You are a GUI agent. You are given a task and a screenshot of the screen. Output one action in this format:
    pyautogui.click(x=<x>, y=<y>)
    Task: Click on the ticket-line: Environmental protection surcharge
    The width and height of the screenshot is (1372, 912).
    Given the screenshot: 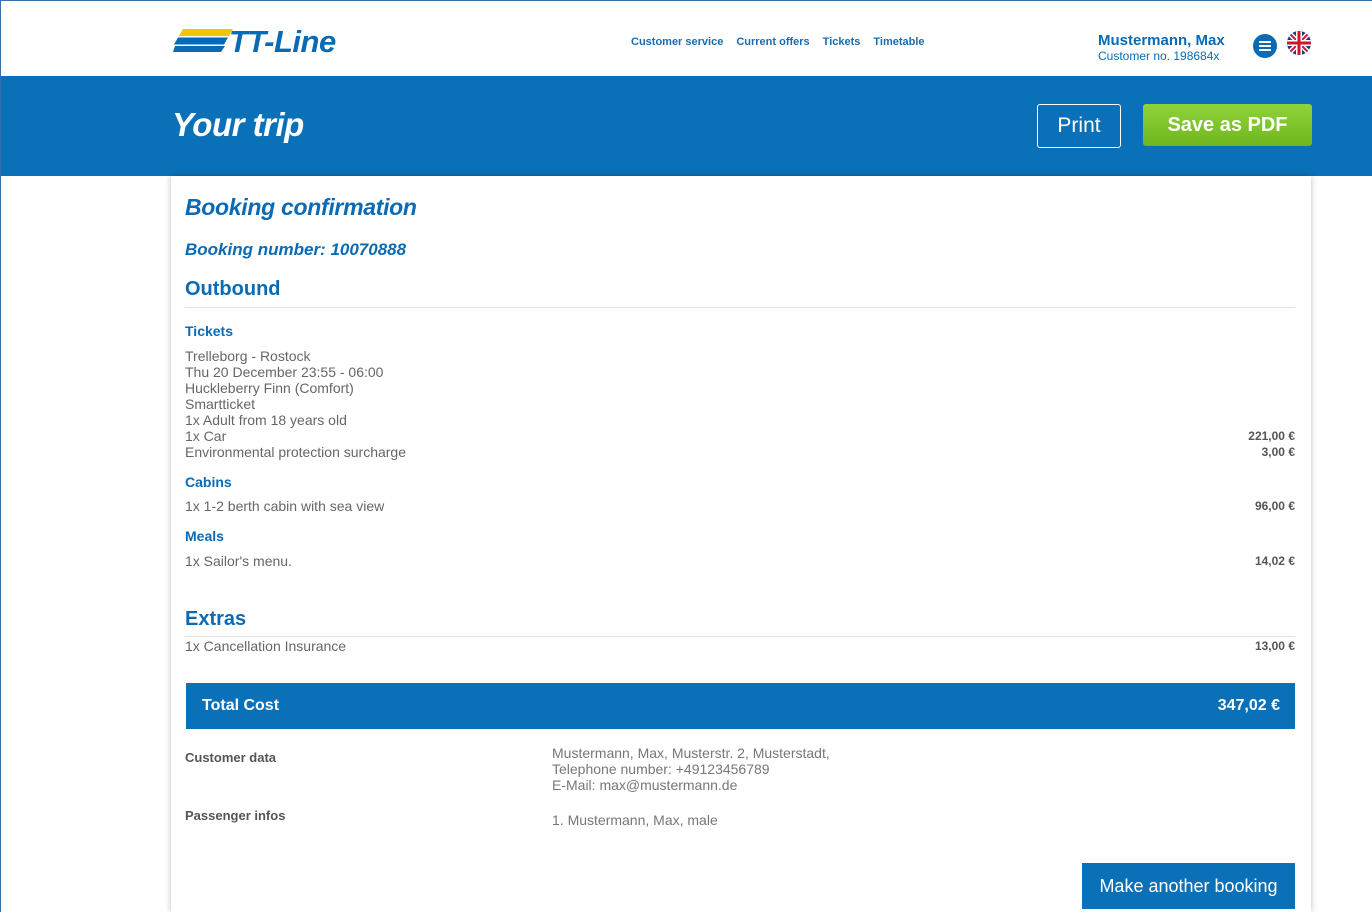 What is the action you would take?
    pyautogui.click(x=296, y=452)
    